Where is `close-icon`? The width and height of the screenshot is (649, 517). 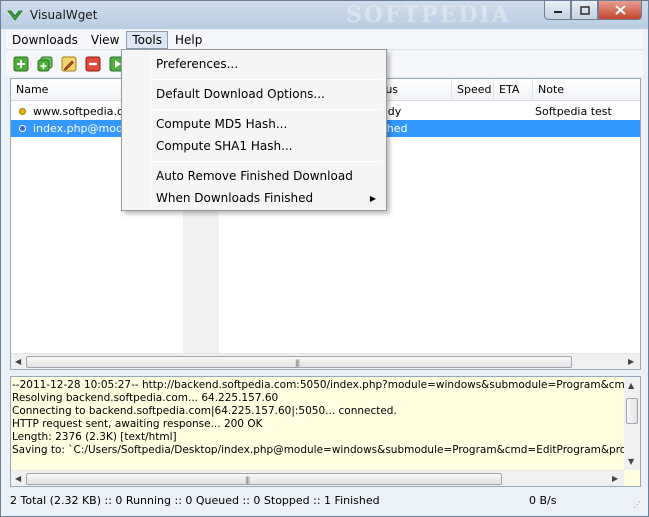 close-icon is located at coordinates (620, 10).